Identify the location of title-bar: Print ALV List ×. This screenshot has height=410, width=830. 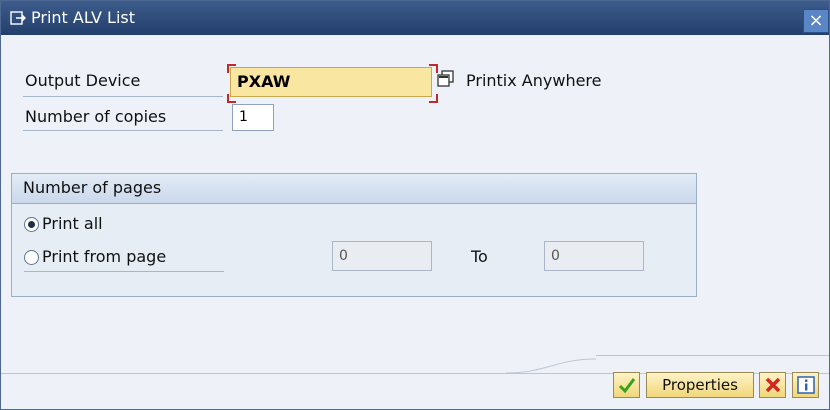
(415, 18).